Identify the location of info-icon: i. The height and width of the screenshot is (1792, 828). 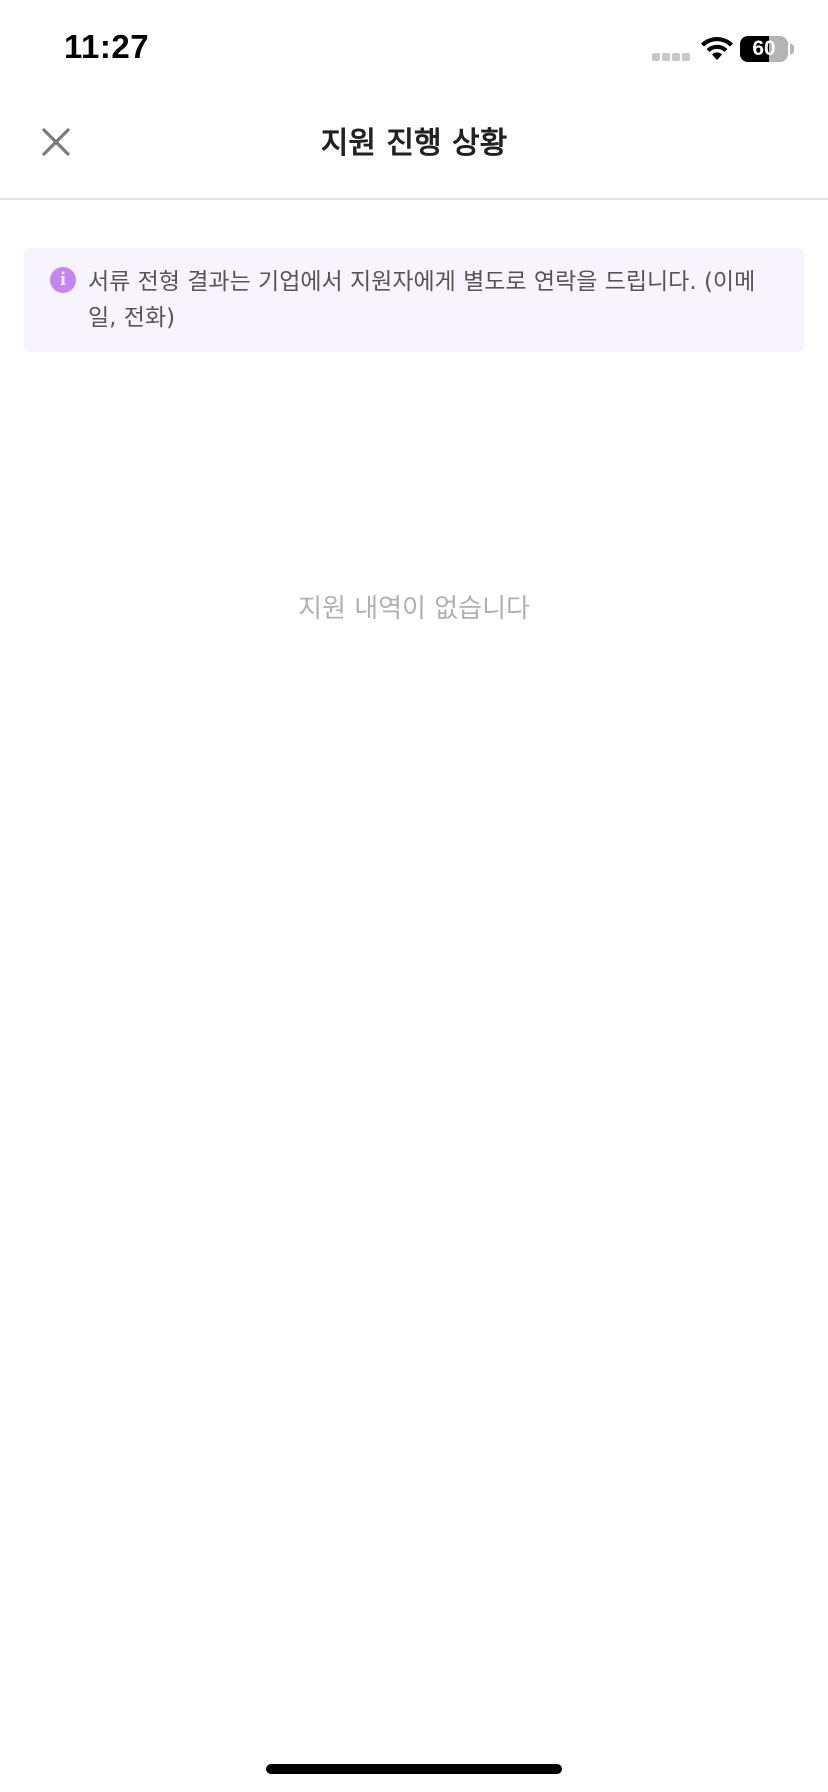
(63, 280).